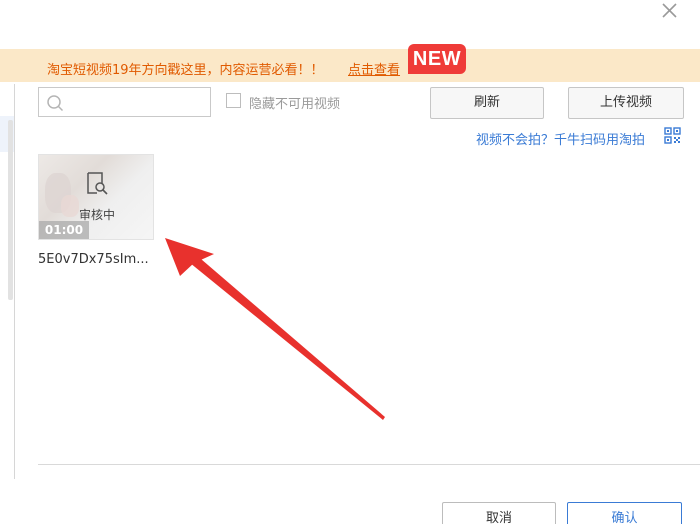 The image size is (700, 524). Describe the element at coordinates (369, 464) in the screenshot. I see `footer-divider` at that location.